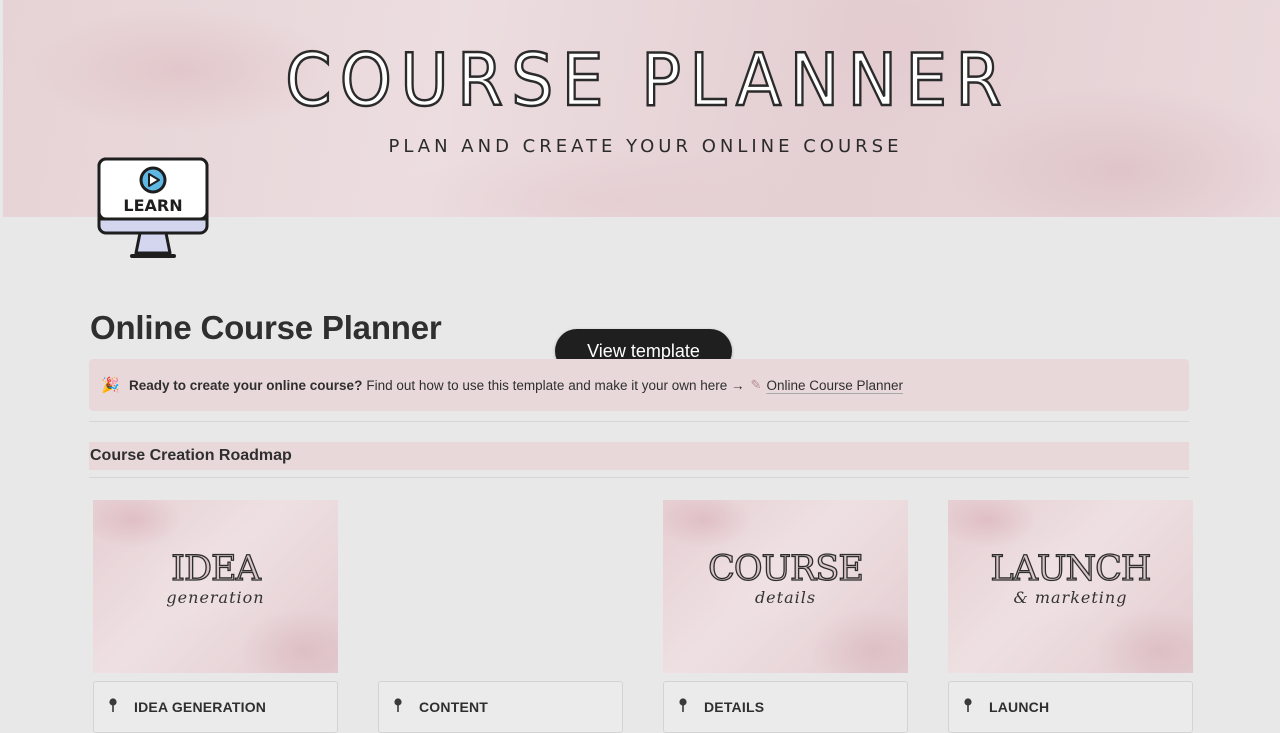 This screenshot has height=733, width=1280. I want to click on monitor-learn-icon: LEARN, so click(153, 209).